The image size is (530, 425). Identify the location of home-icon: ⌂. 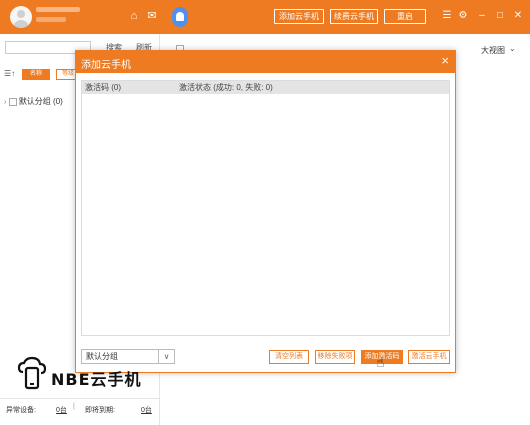
(134, 16).